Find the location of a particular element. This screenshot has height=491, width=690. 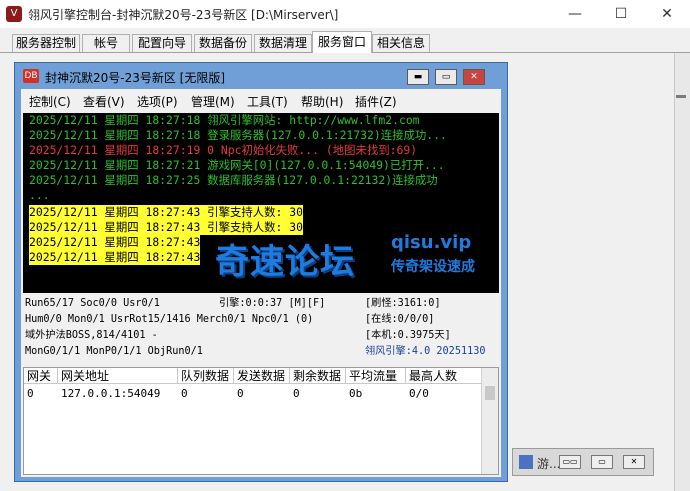

service-window-title: 封神沉默20号-23号新区 [无限版] is located at coordinates (135, 78).